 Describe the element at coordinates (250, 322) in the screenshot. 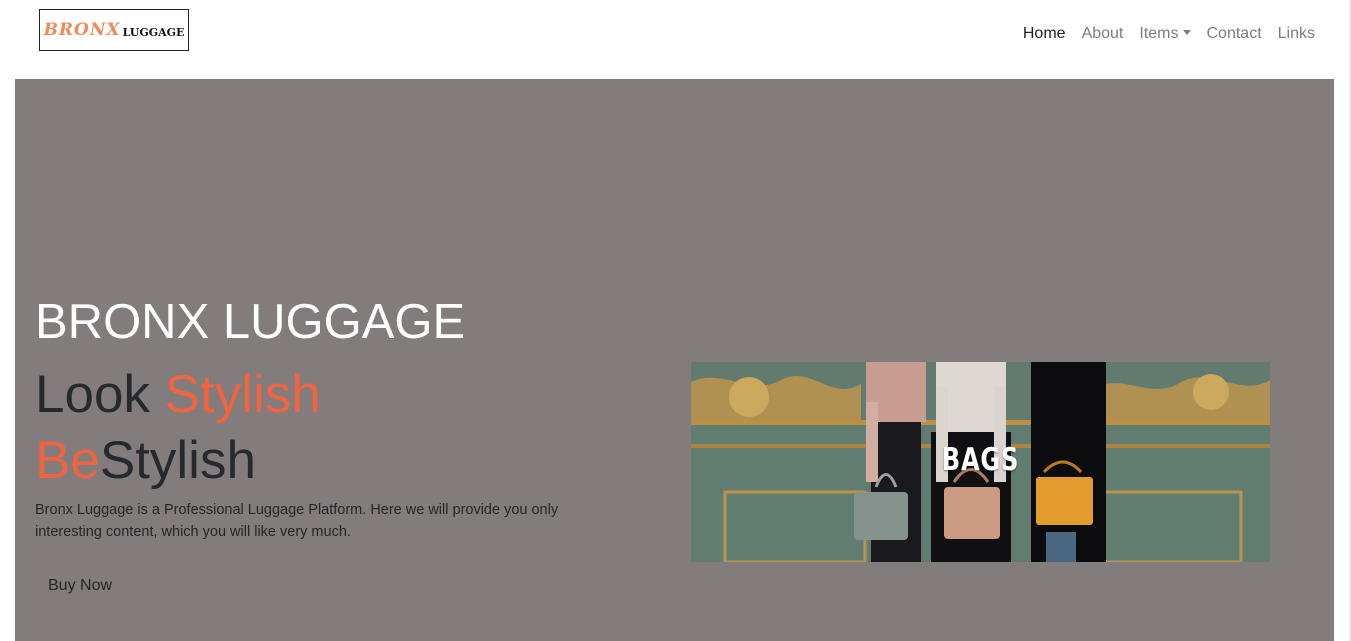

I see `hero-brand-title: BRONX LUGGAGE` at that location.